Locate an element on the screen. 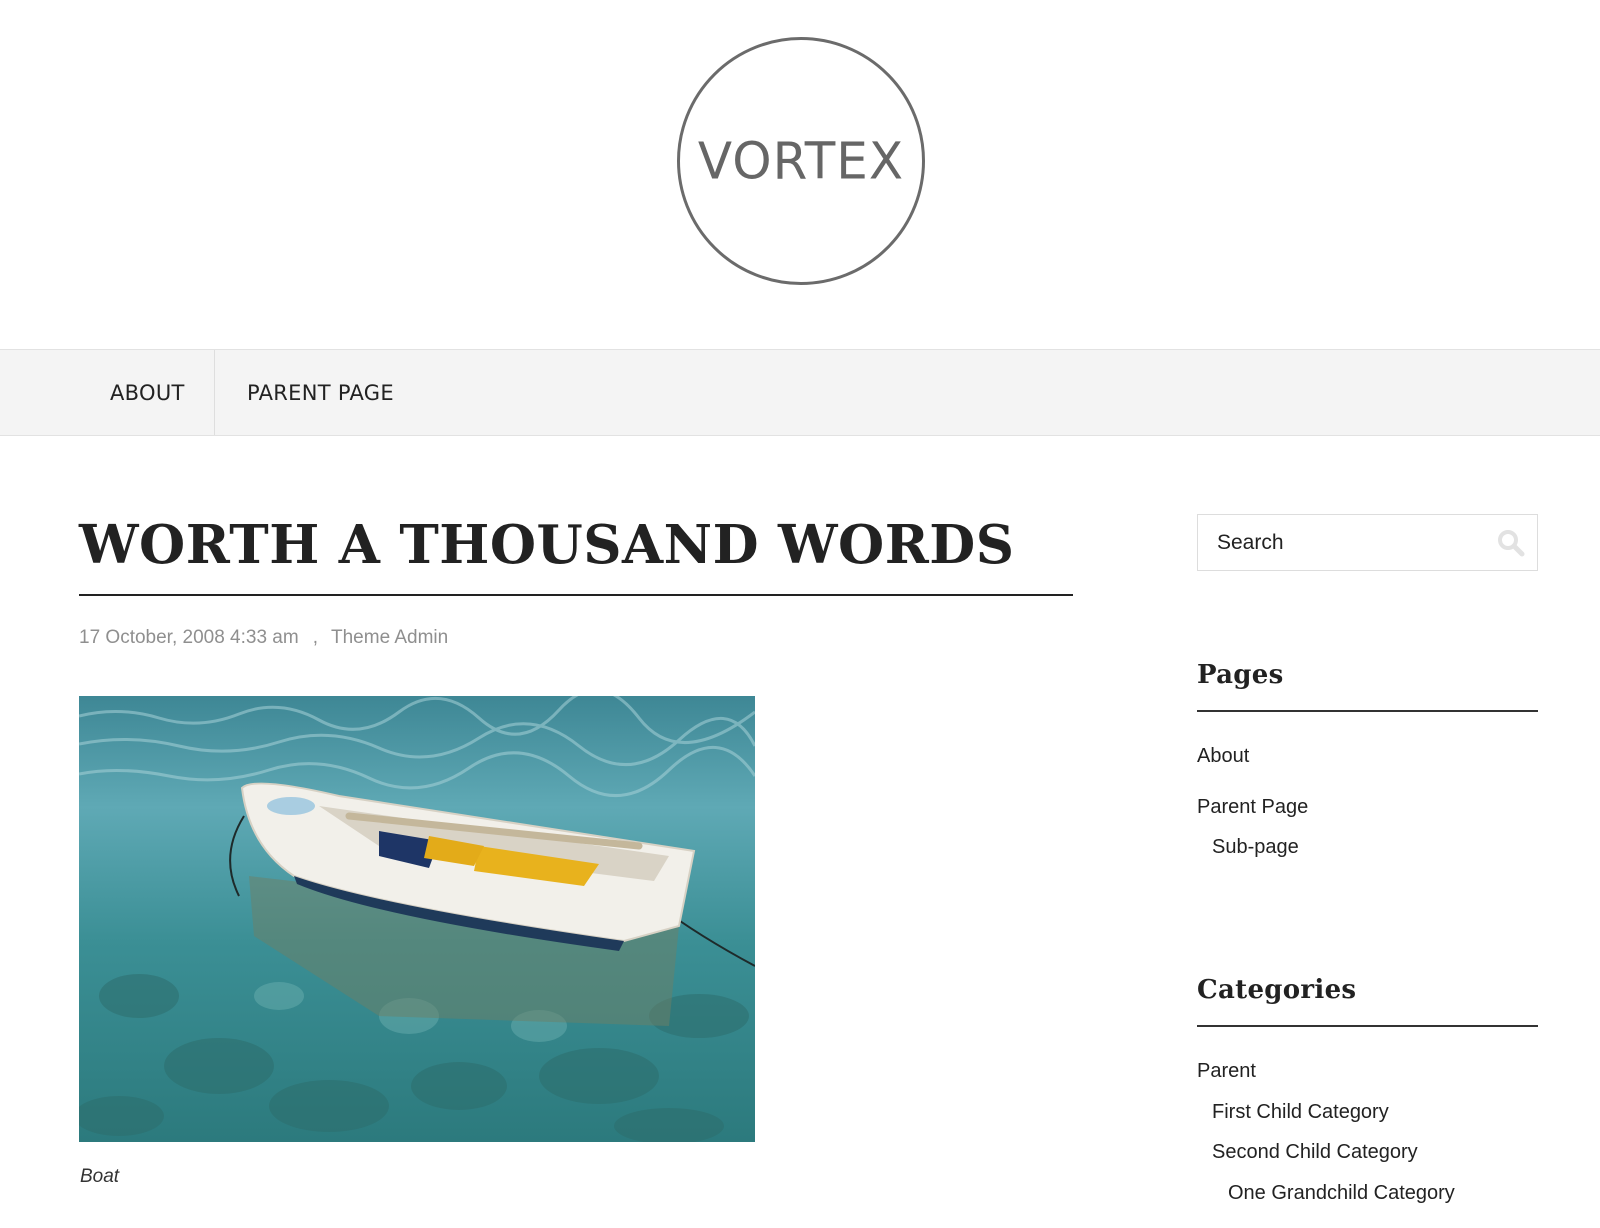 The width and height of the screenshot is (1600, 1228). post-title: WORTH A THOUSAND WORDS is located at coordinates (576, 545).